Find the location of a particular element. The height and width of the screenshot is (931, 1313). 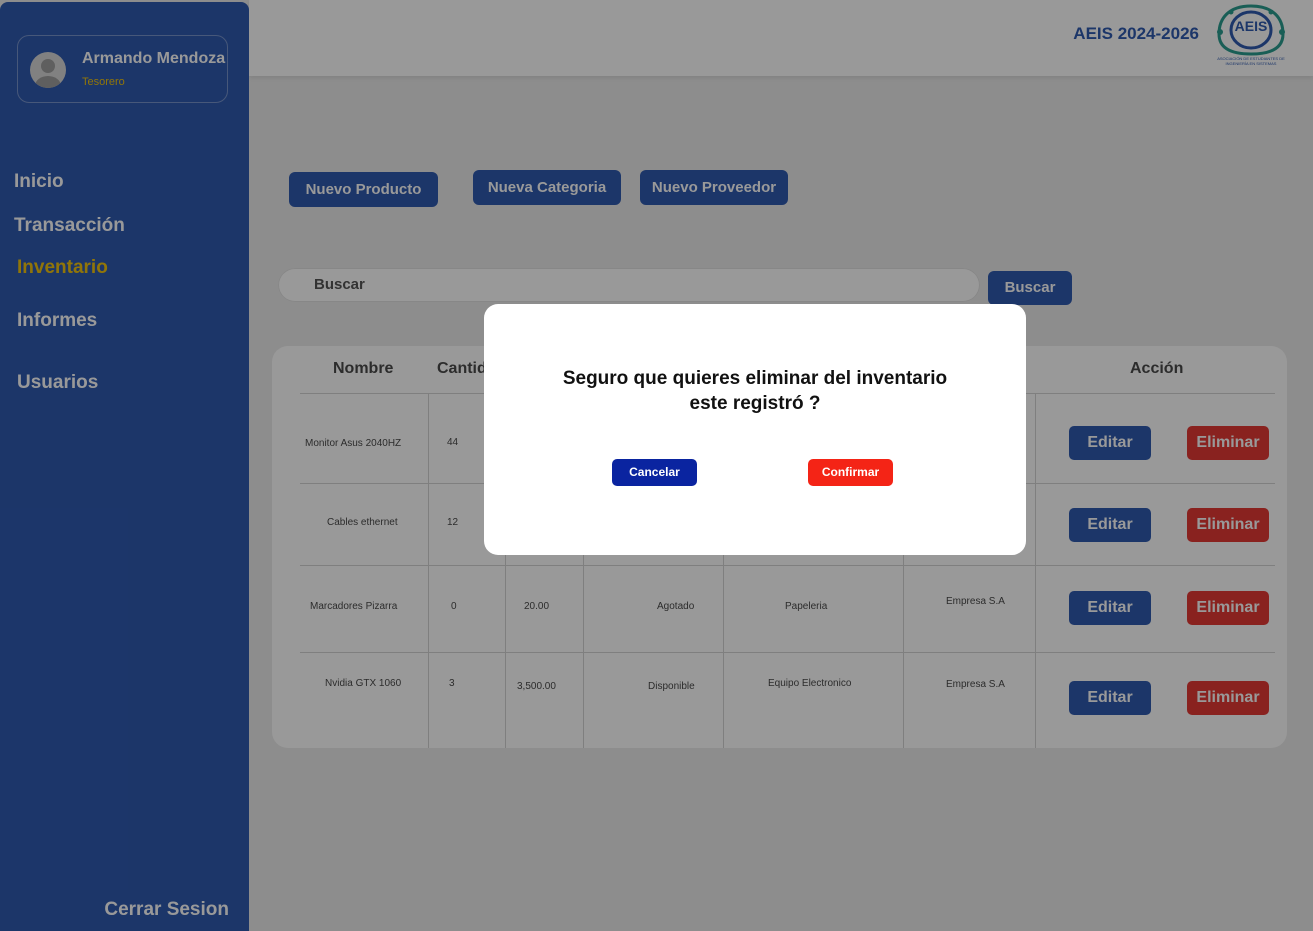

dialog-message-line-2: este registró ? is located at coordinates (755, 403).